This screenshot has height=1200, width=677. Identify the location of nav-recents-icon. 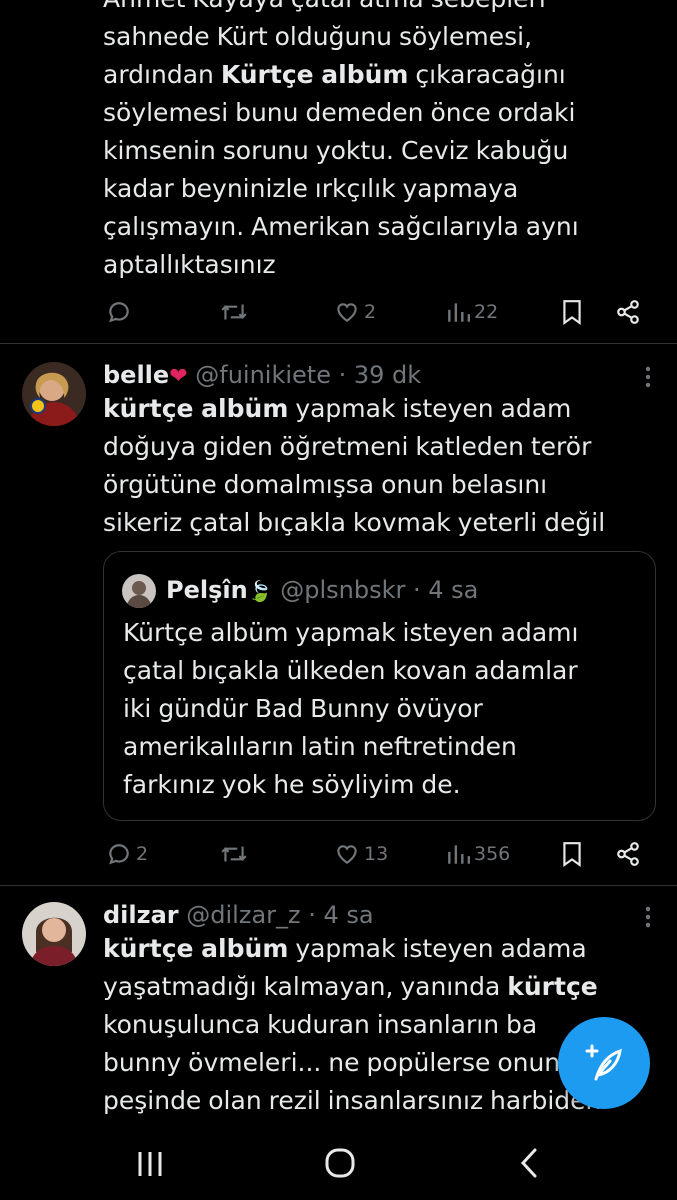
(150, 1164).